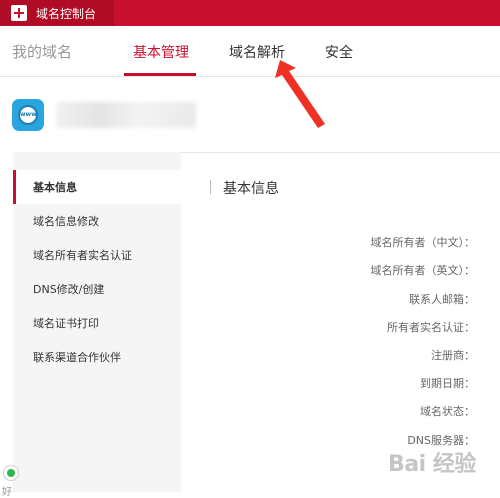 This screenshot has width=500, height=498. Describe the element at coordinates (97, 289) in the screenshot. I see `sidebar-item-dns-edit: DNS修改/创建` at that location.